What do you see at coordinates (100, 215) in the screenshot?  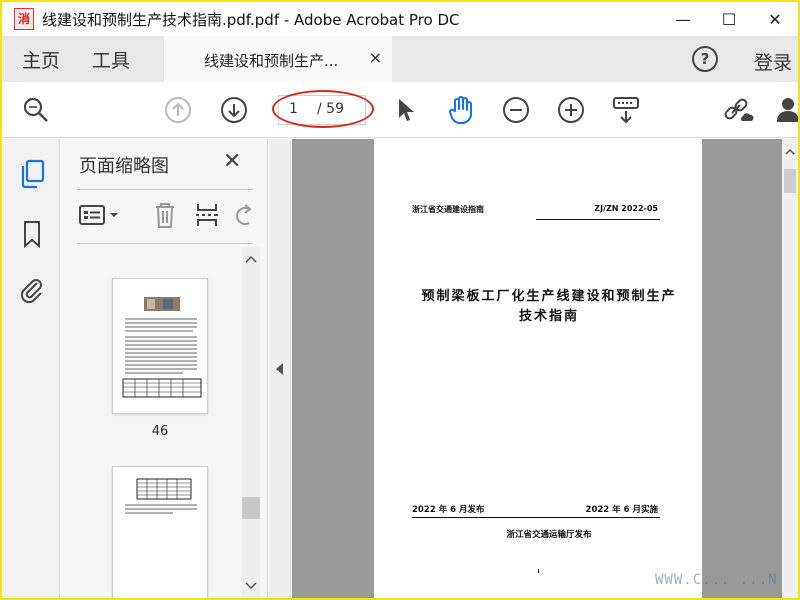 I see `thumbnail-options-icon` at bounding box center [100, 215].